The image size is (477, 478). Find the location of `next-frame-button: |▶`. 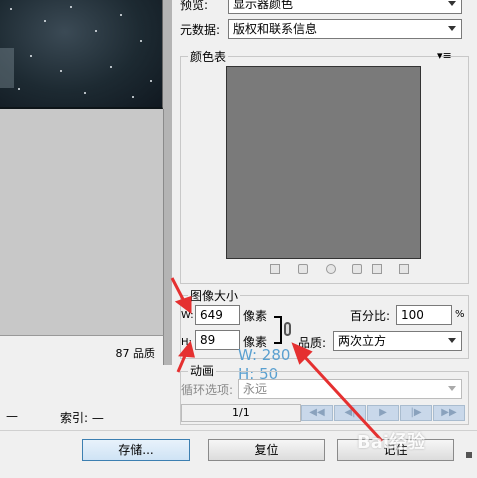

next-frame-button: |▶ is located at coordinates (416, 413).